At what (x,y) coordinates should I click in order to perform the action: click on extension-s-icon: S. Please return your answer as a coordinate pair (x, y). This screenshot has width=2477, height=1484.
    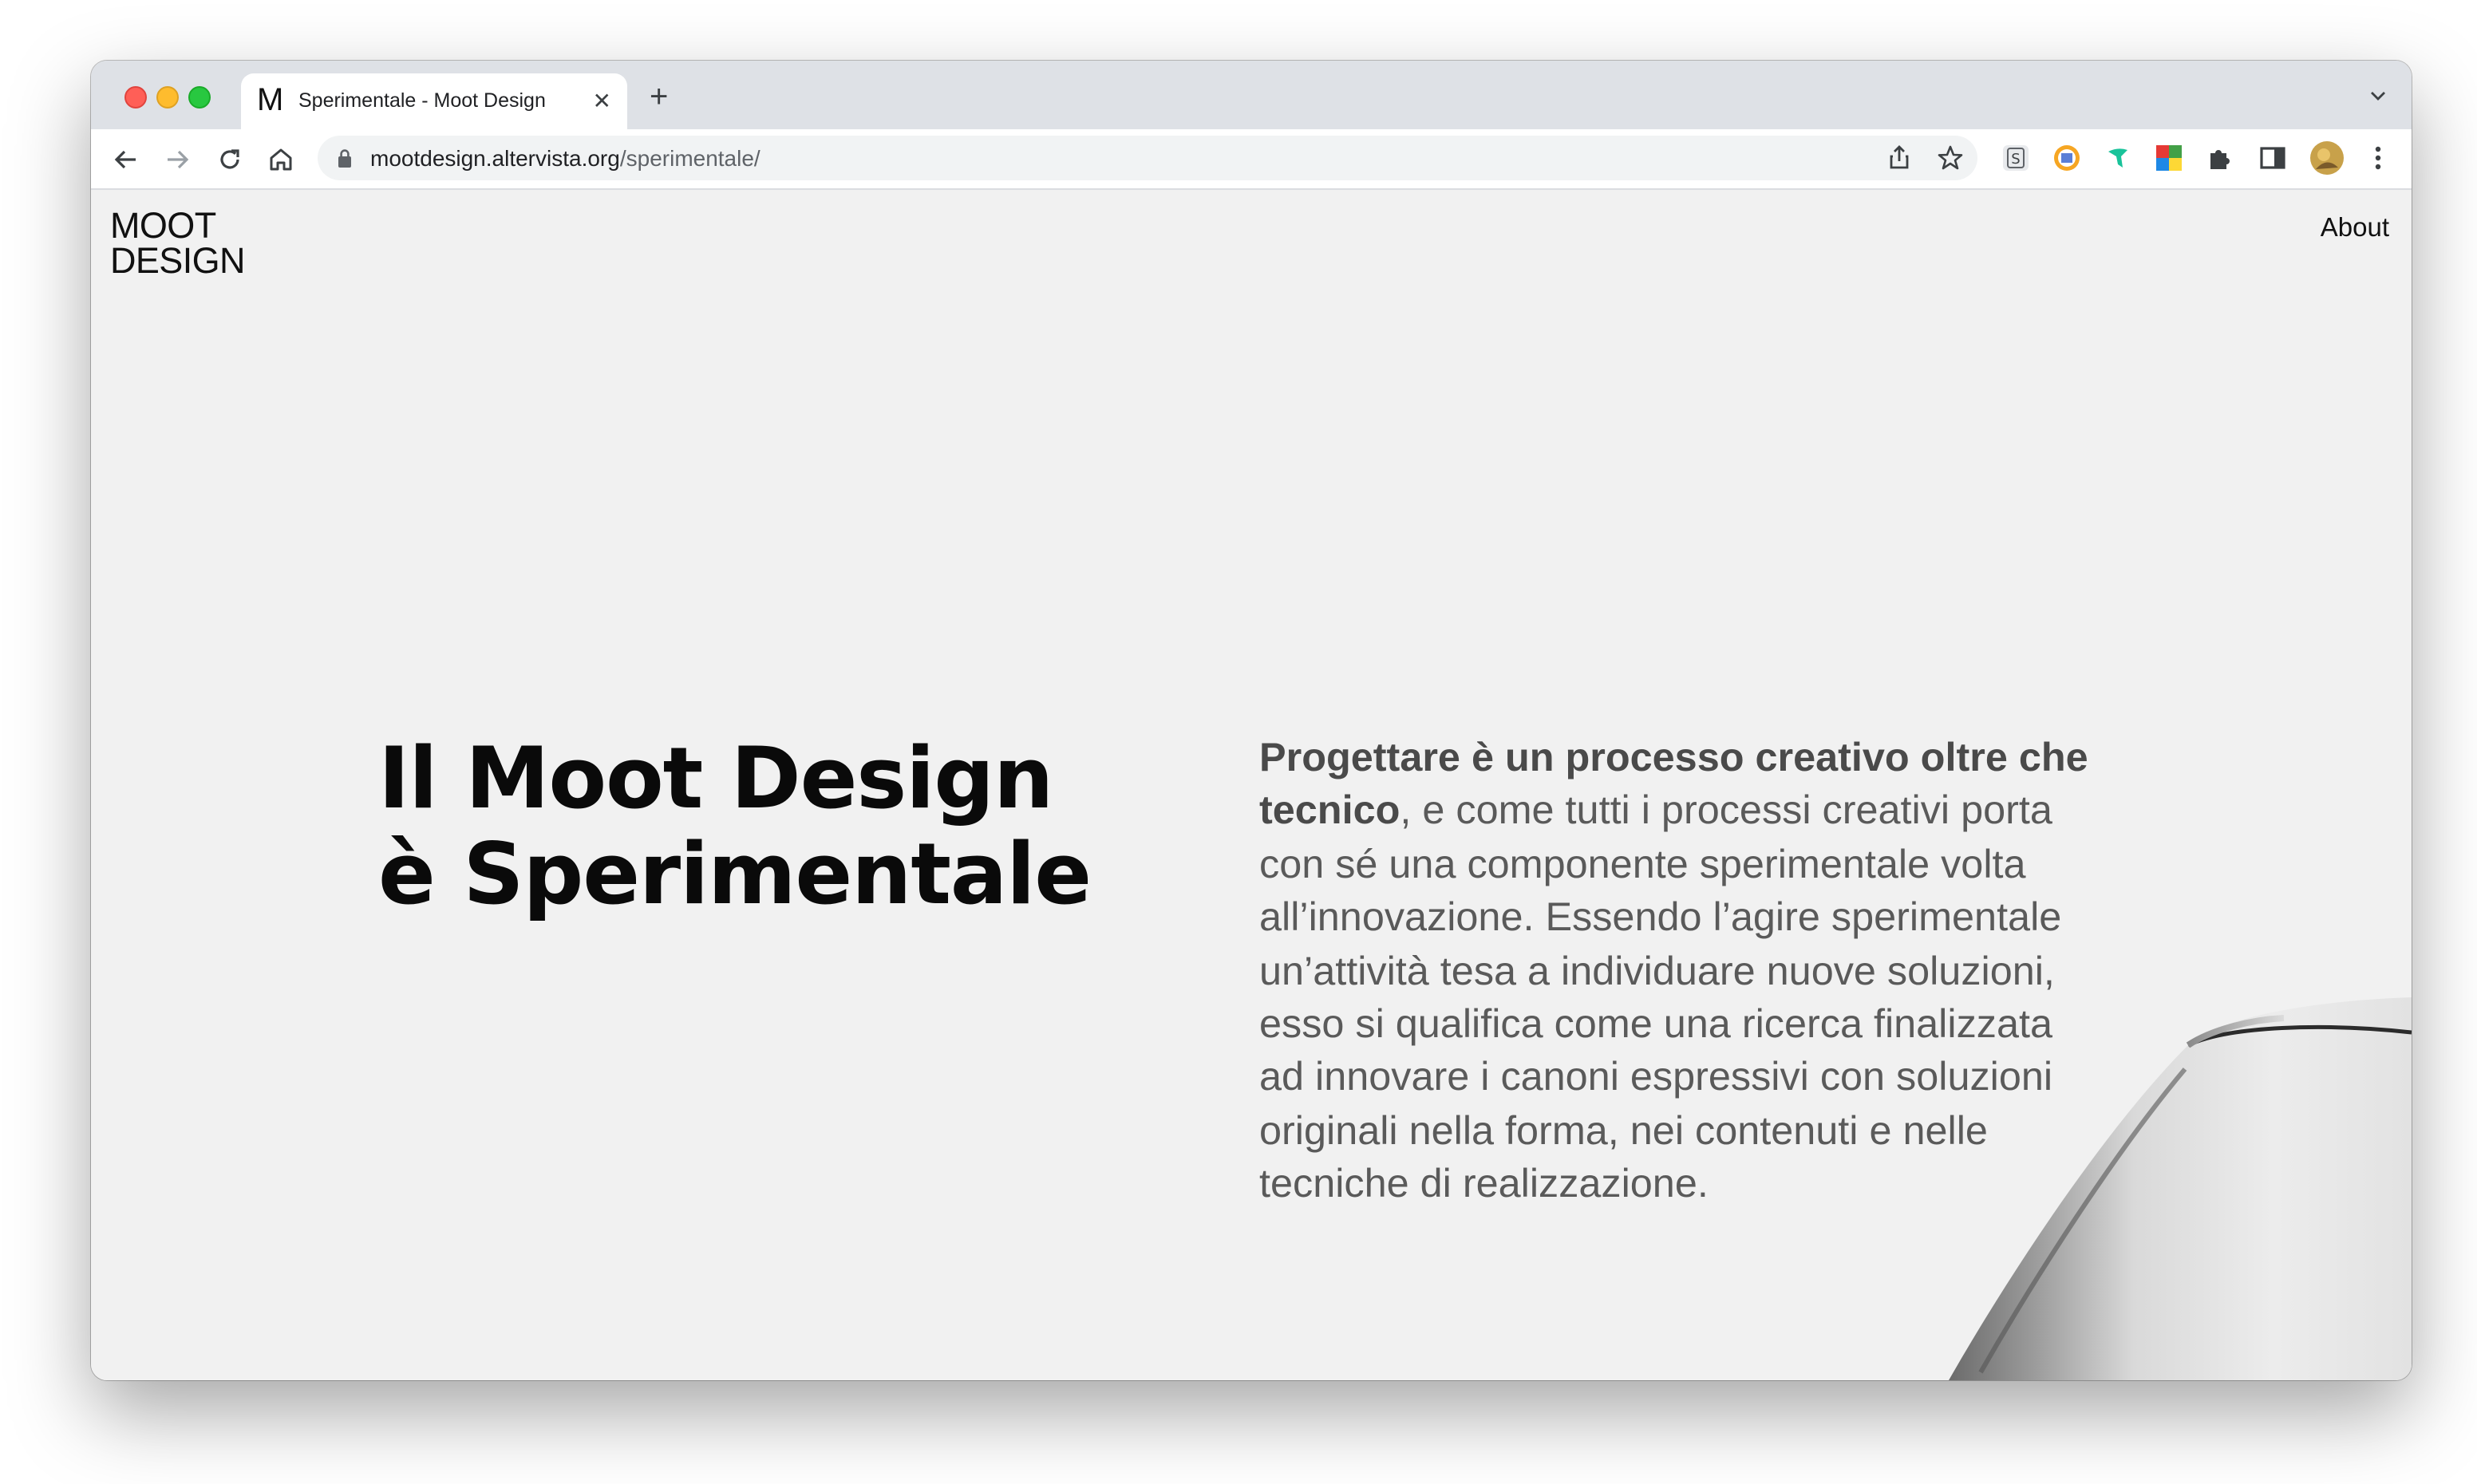
    Looking at the image, I should click on (2015, 158).